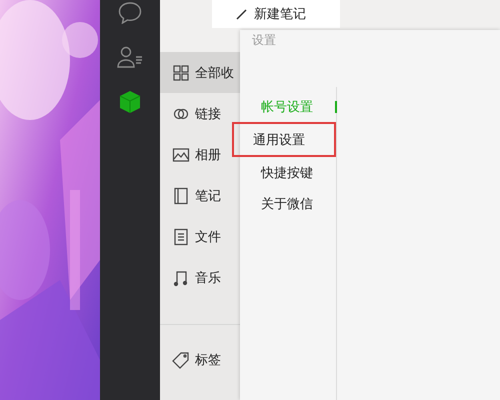 The image size is (500, 400). What do you see at coordinates (181, 359) in the screenshot?
I see `tag-icon` at bounding box center [181, 359].